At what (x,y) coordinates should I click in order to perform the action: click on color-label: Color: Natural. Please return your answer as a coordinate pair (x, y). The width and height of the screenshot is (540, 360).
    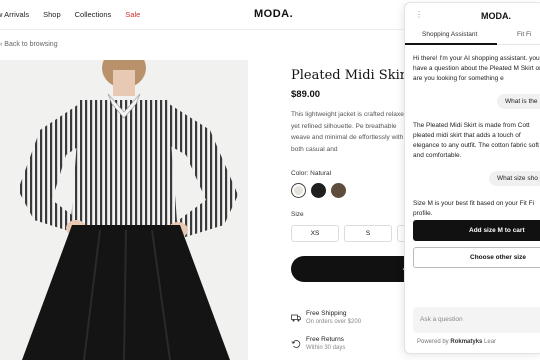
    Looking at the image, I should click on (311, 173).